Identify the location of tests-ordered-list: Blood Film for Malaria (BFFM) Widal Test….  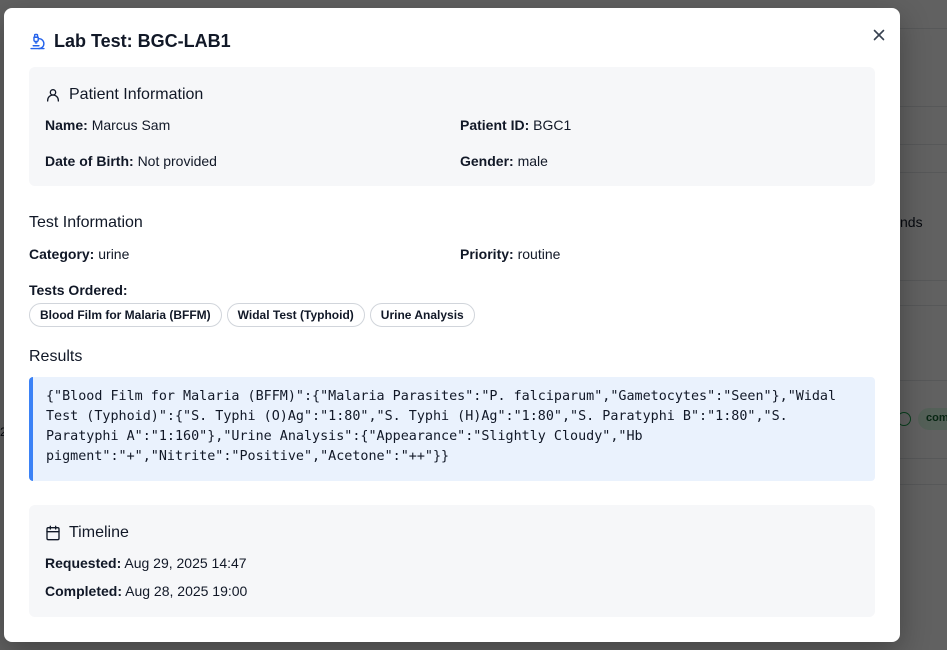
(252, 315).